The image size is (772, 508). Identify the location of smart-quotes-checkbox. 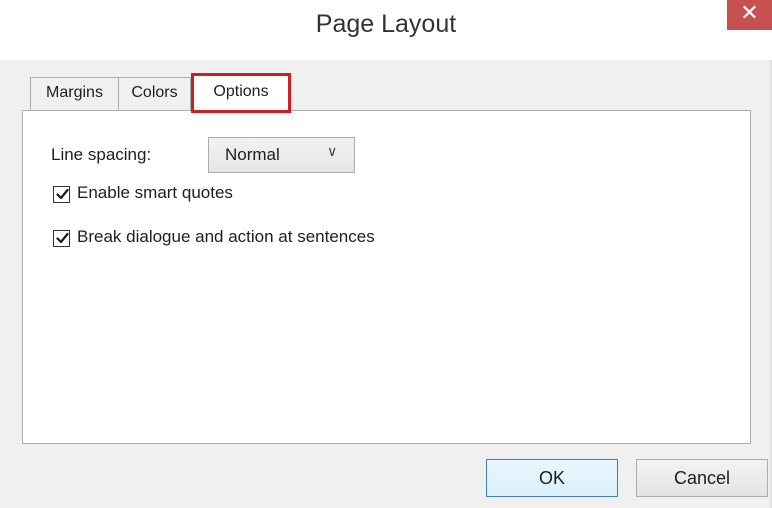
(61, 194).